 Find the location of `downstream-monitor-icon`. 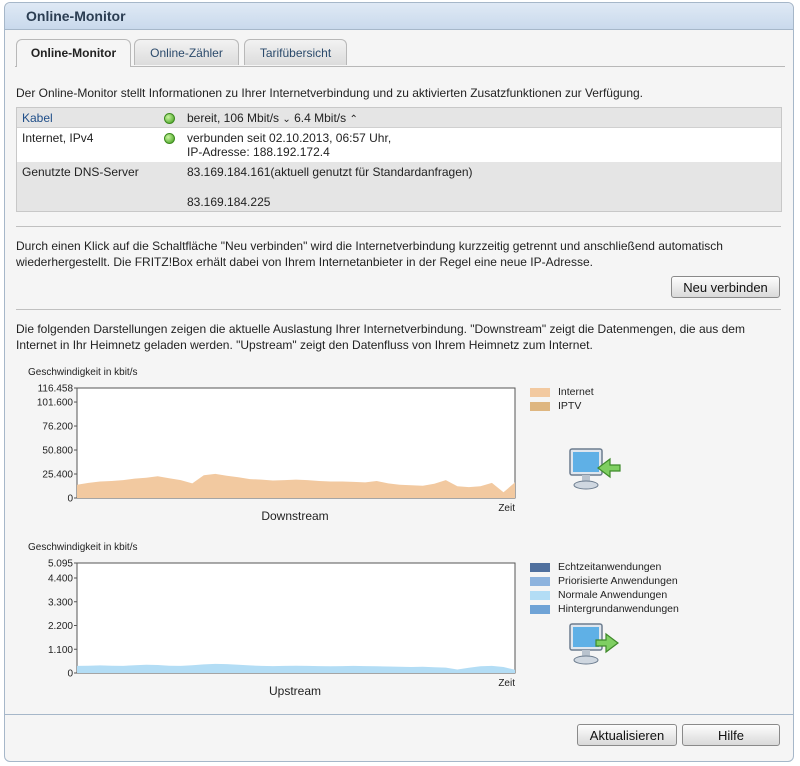

downstream-monitor-icon is located at coordinates (595, 469).